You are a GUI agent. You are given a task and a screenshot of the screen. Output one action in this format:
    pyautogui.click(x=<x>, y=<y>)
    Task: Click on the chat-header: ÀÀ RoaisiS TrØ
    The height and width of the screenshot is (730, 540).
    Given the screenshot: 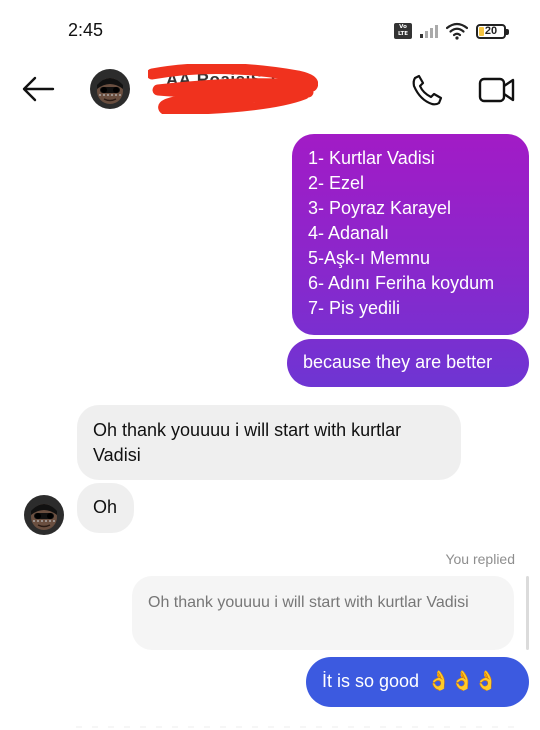 What is the action you would take?
    pyautogui.click(x=270, y=90)
    